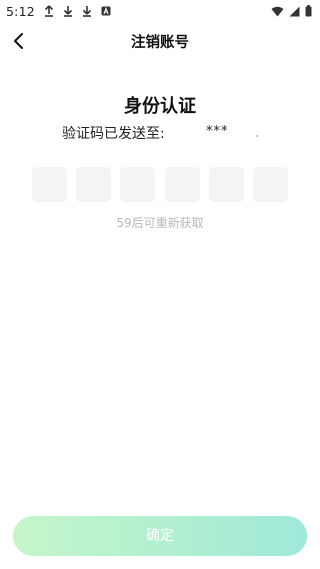 Image resolution: width=320 pixels, height=569 pixels. Describe the element at coordinates (217, 131) in the screenshot. I see `masked-phone-number: ***` at that location.